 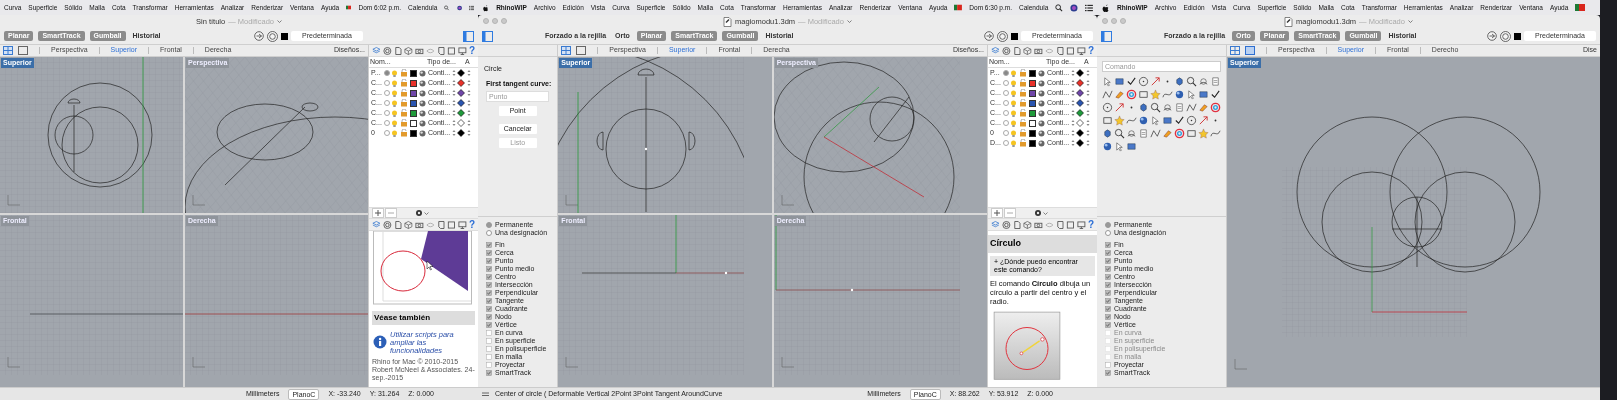 I want to click on options-menu-button, so click(x=1041, y=213).